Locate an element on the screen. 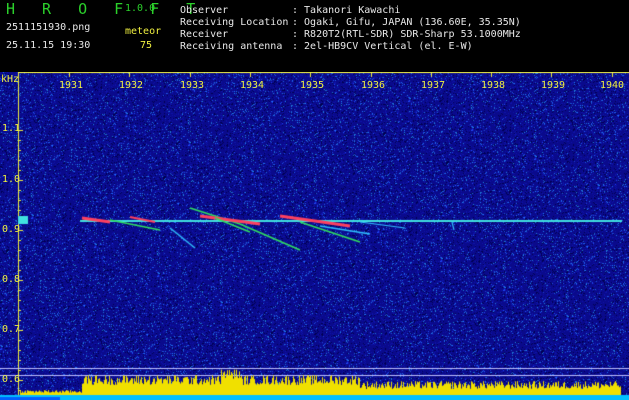 This screenshot has height=400, width=629. x-tick-label: 1931 is located at coordinates (71, 85).